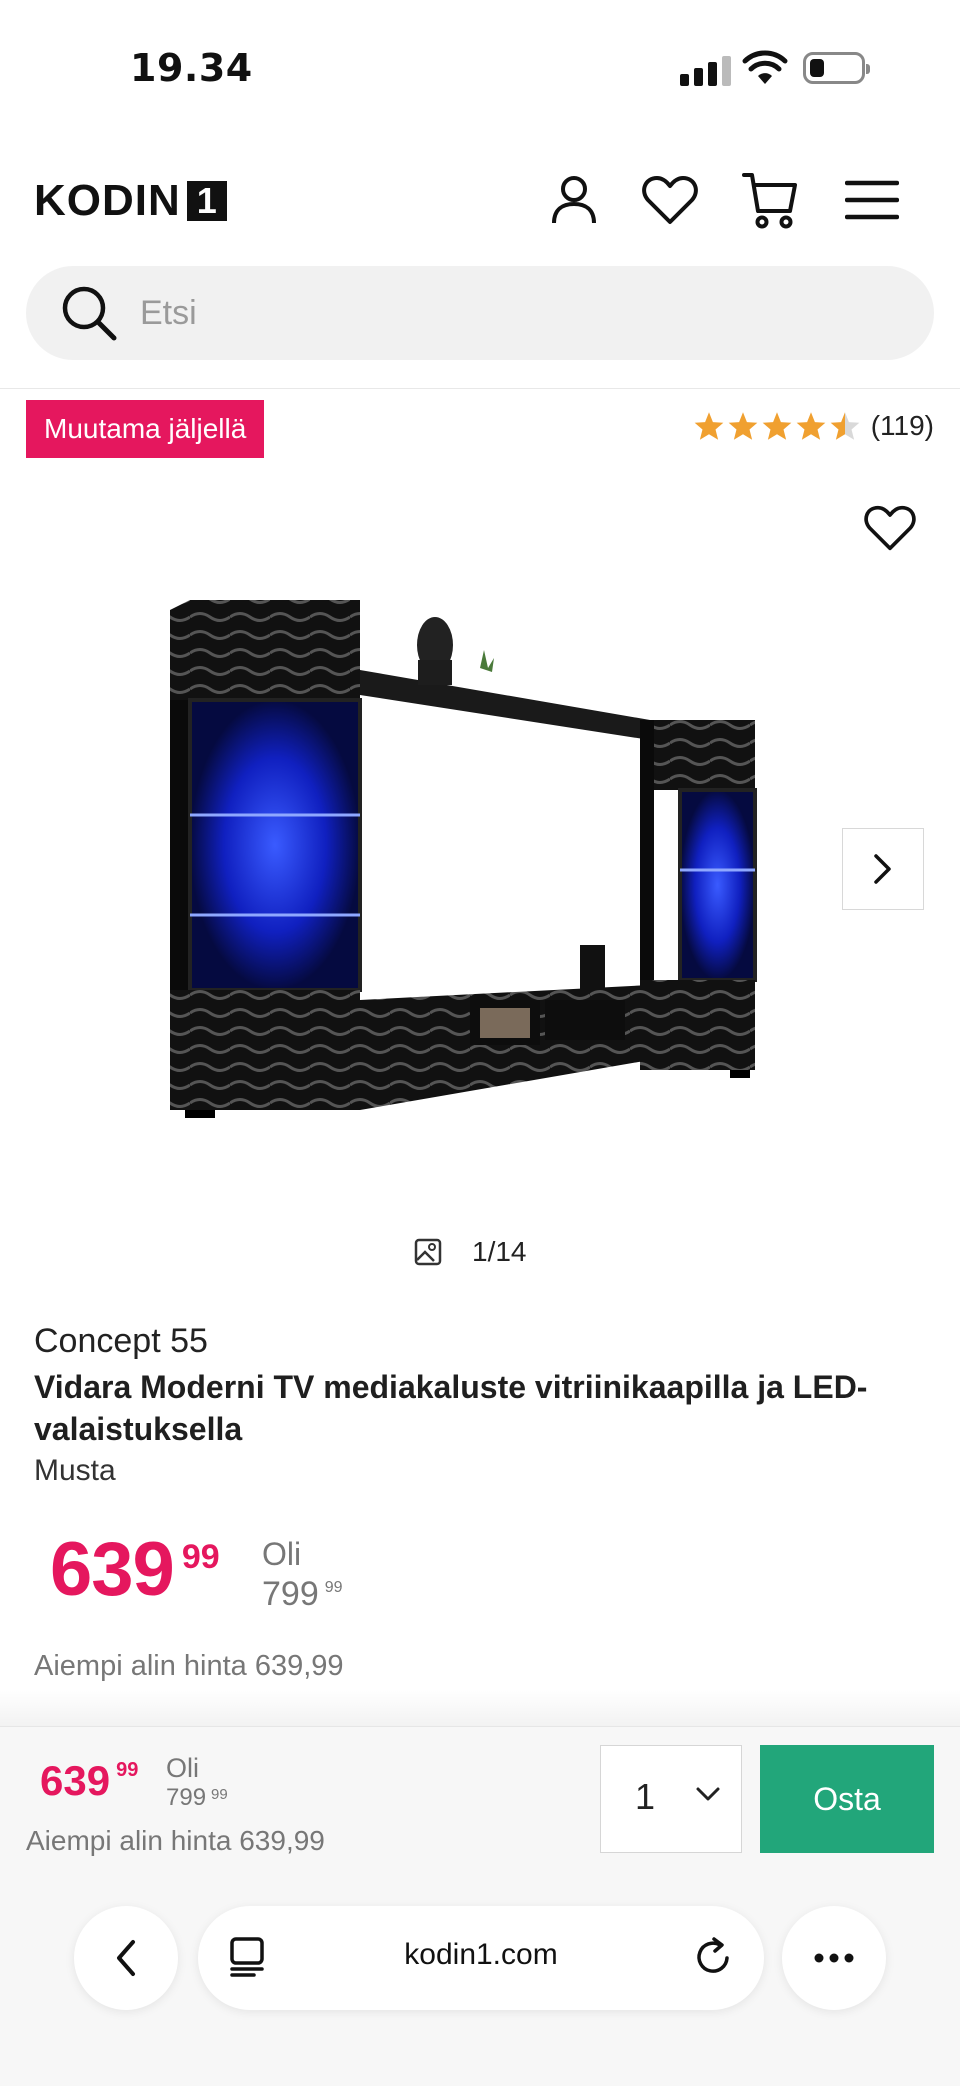  I want to click on browser-more-button, so click(834, 1958).